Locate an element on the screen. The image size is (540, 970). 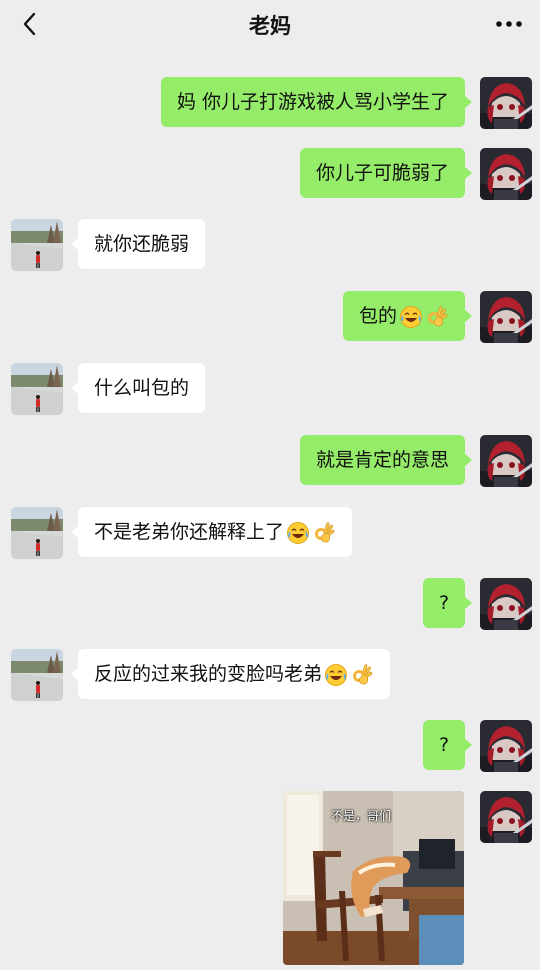
chat-title: 老妈 is located at coordinates (270, 26).